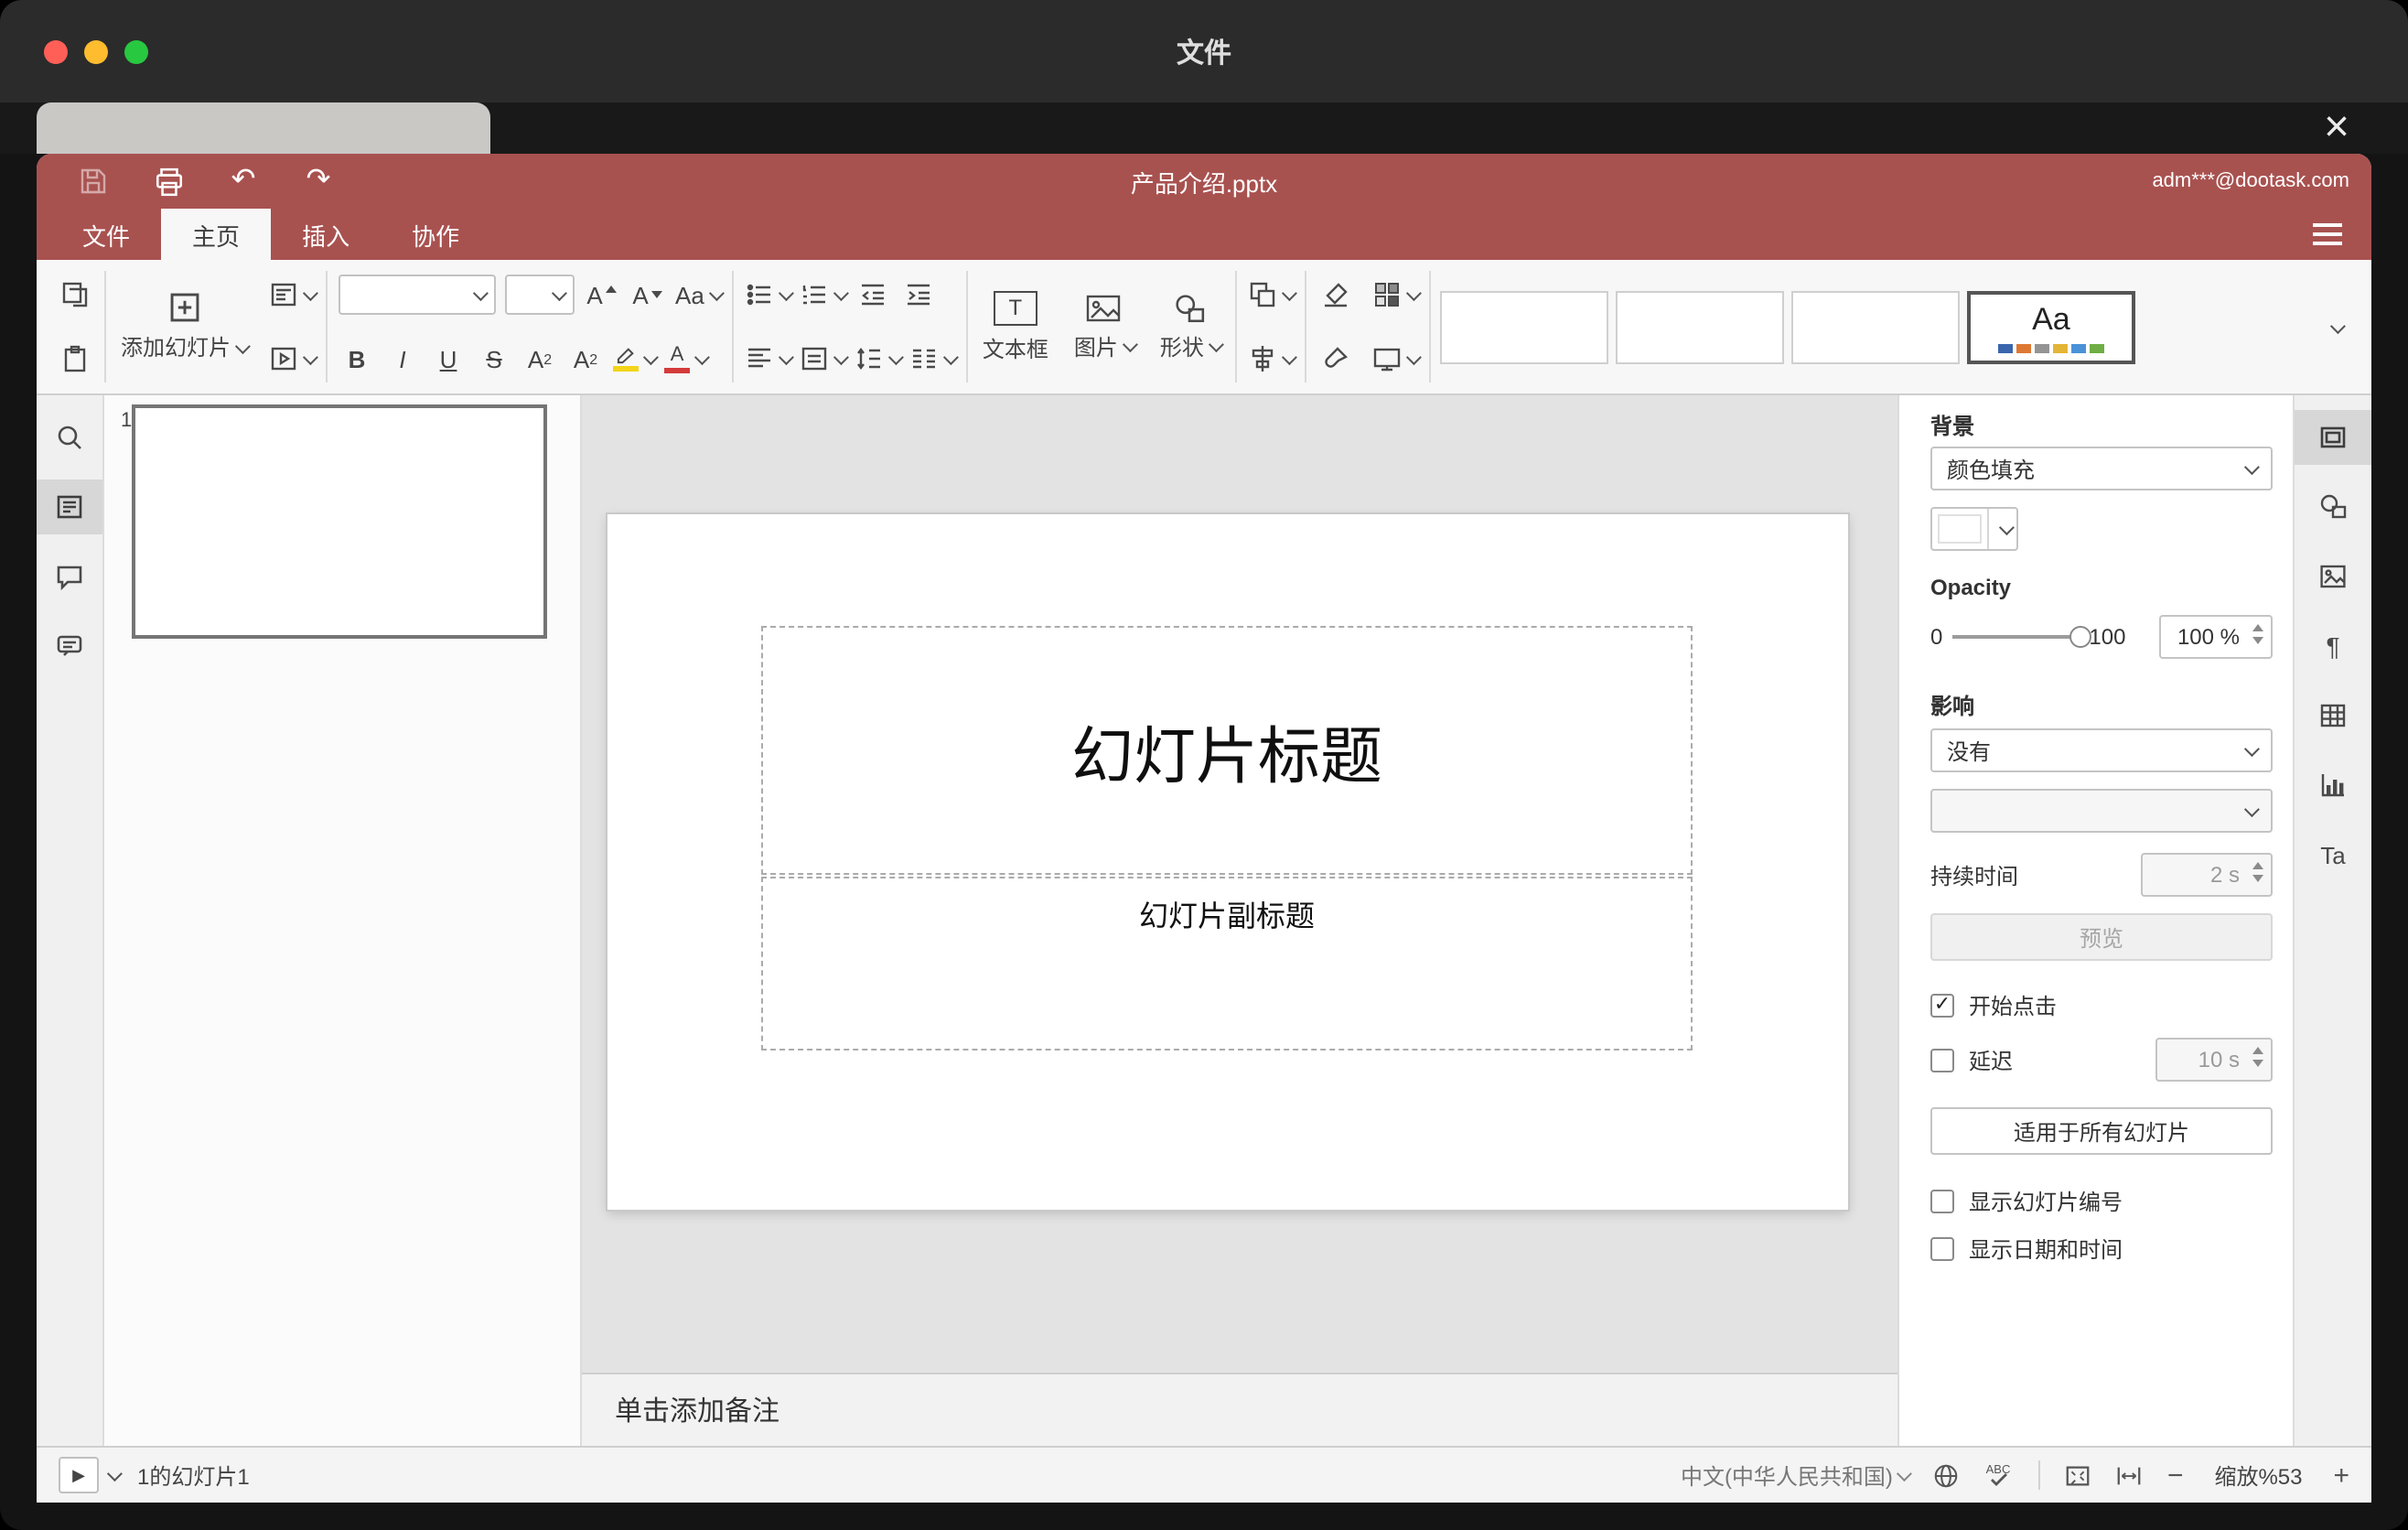 Image resolution: width=2408 pixels, height=1530 pixels. What do you see at coordinates (2021, 637) in the screenshot?
I see `opacity-slider` at bounding box center [2021, 637].